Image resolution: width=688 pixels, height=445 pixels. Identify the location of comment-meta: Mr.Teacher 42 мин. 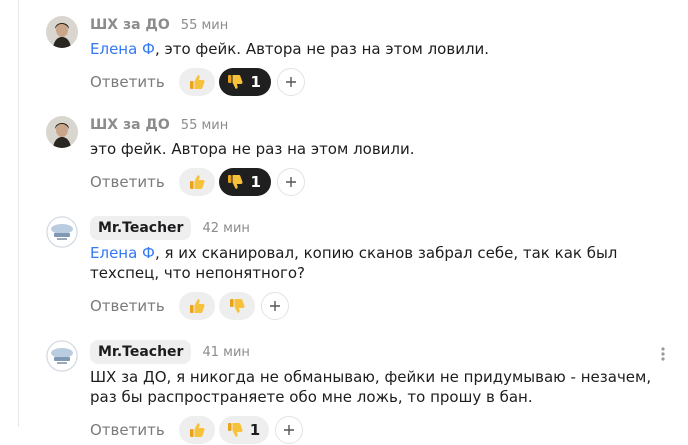
(170, 228).